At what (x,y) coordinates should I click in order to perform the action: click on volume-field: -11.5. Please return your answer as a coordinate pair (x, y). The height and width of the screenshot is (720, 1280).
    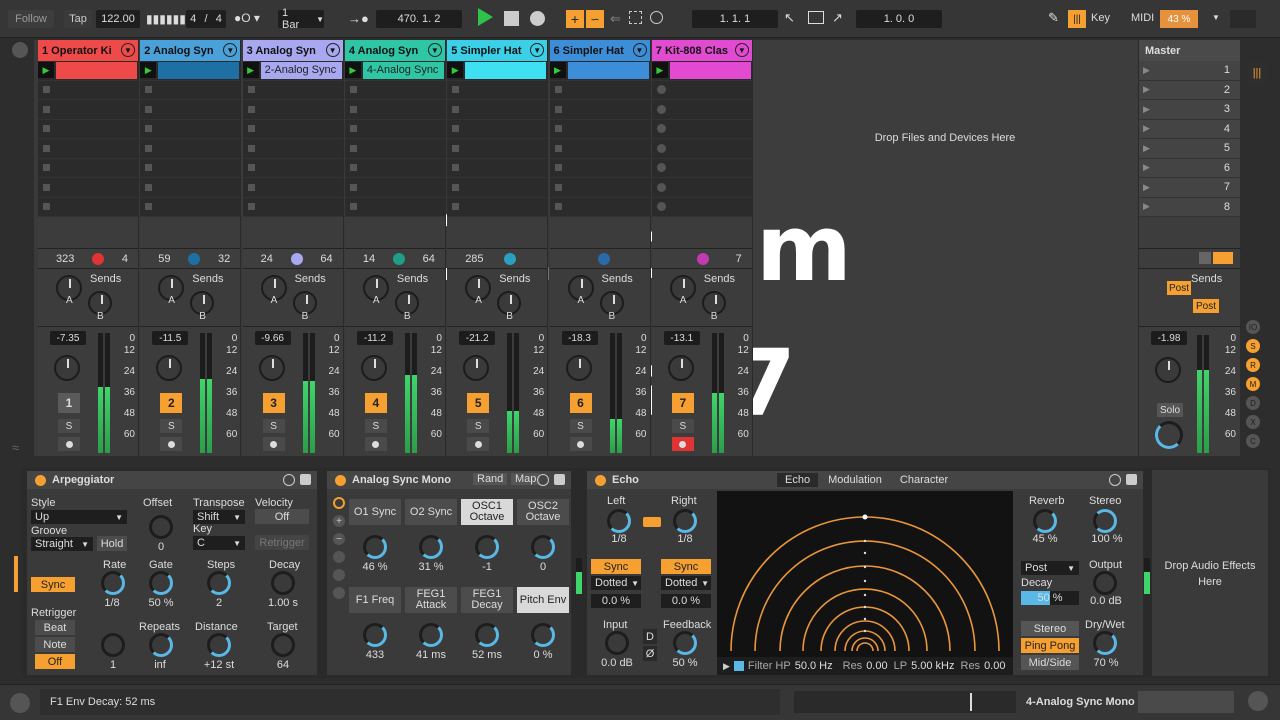
    Looking at the image, I should click on (170, 338).